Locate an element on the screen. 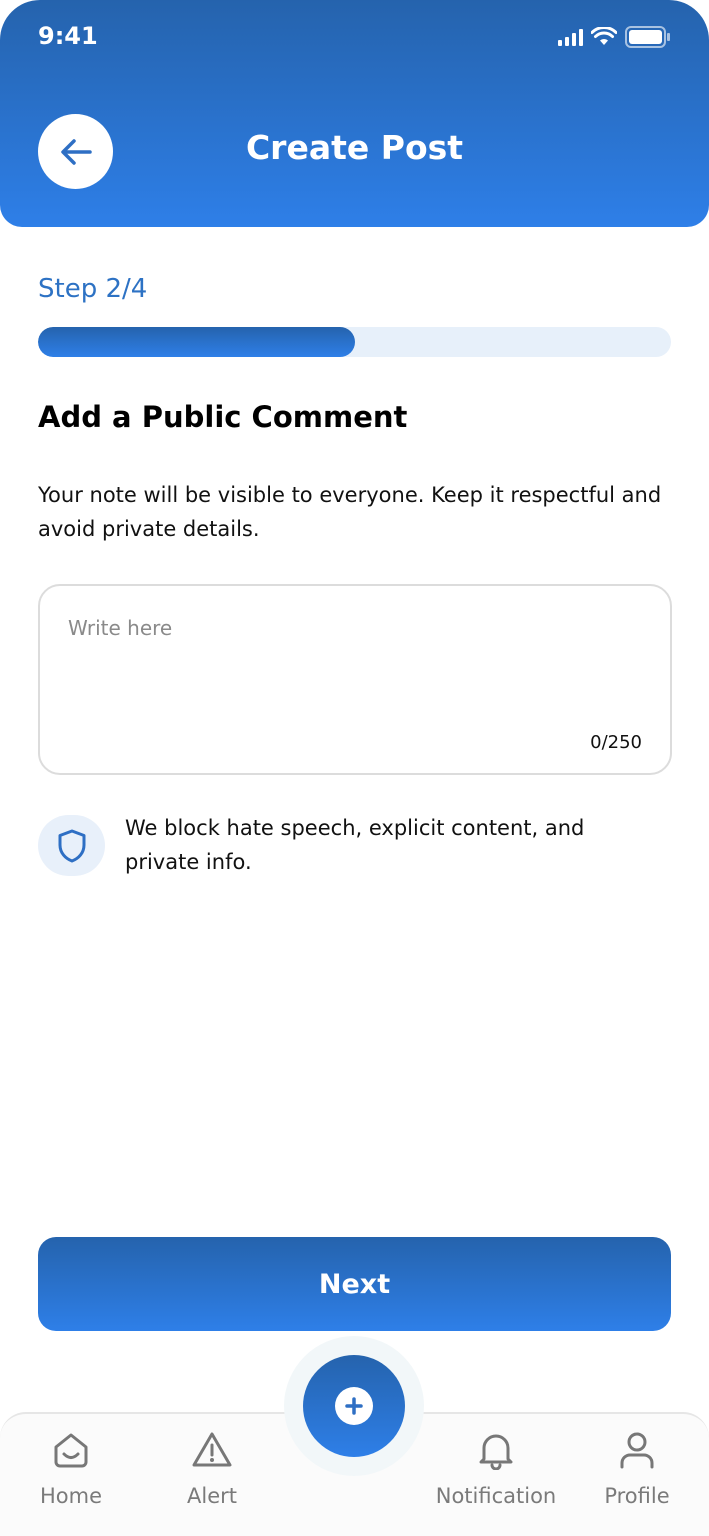 The image size is (709, 1536). comment-input is located at coordinates (353, 666).